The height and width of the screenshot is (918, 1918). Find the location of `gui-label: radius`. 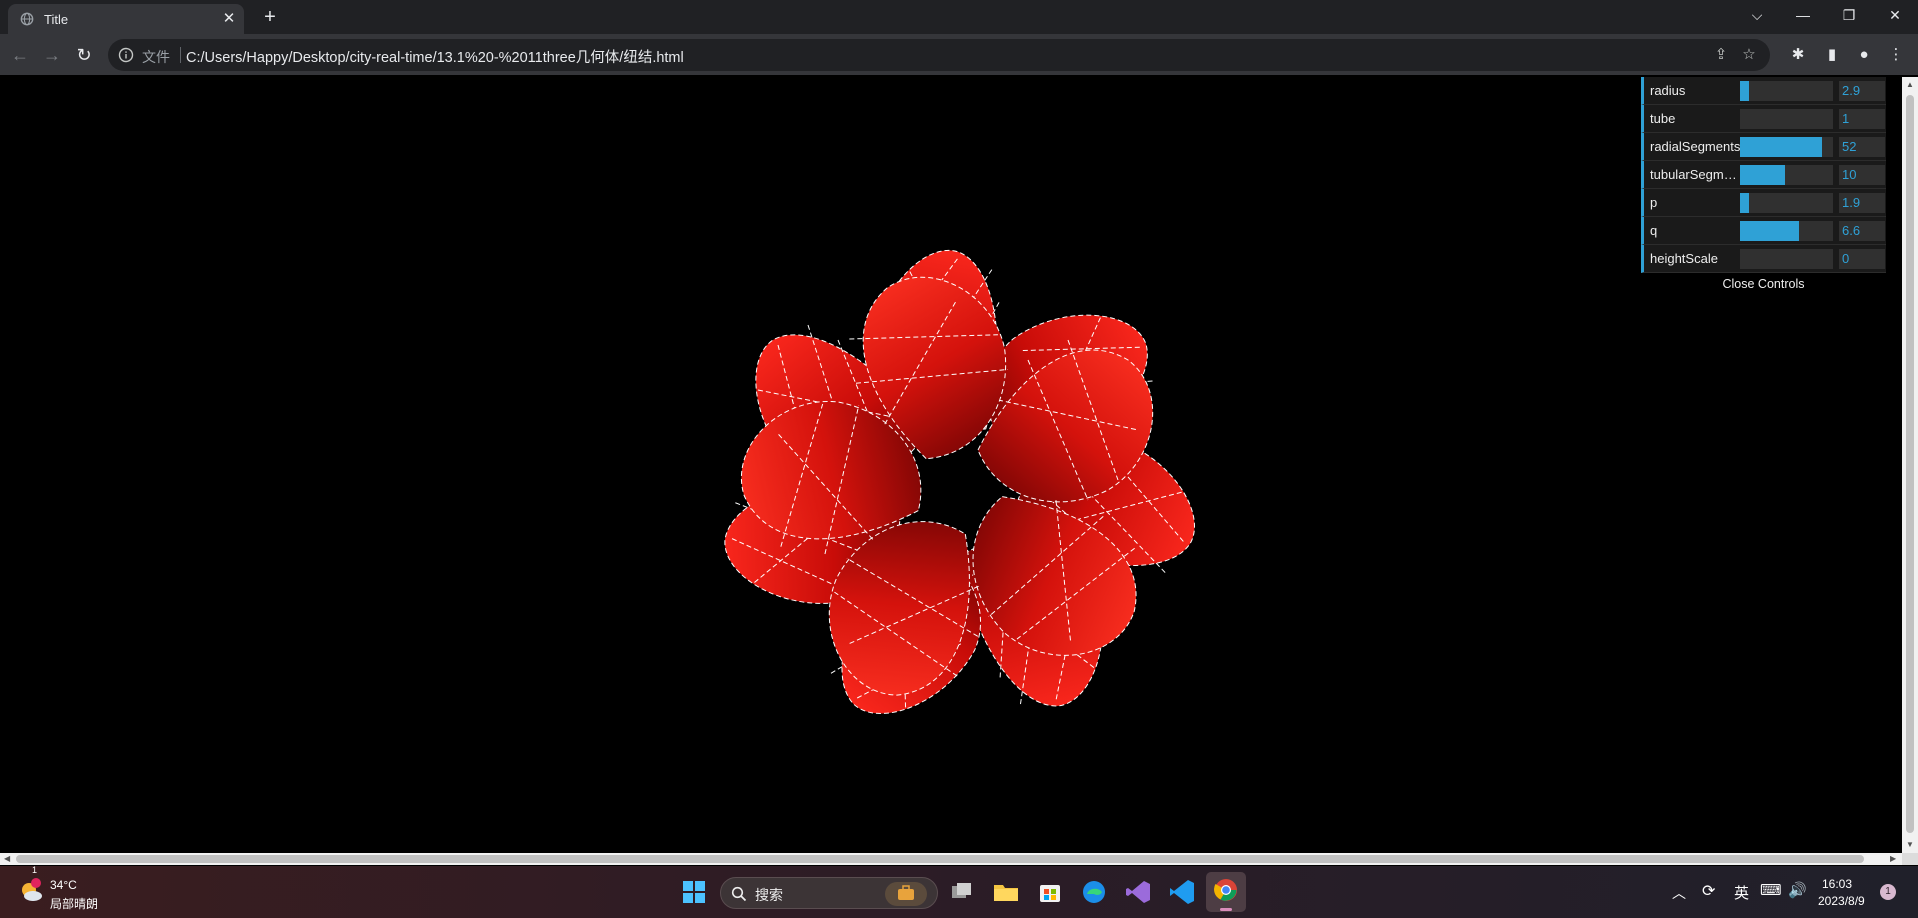

gui-label: radius is located at coordinates (1668, 90).